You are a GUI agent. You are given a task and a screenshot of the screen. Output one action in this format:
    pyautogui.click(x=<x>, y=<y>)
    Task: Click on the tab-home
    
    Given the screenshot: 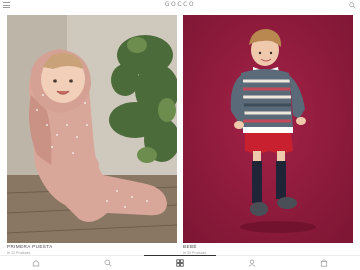 What is the action you would take?
    pyautogui.click(x=36, y=263)
    